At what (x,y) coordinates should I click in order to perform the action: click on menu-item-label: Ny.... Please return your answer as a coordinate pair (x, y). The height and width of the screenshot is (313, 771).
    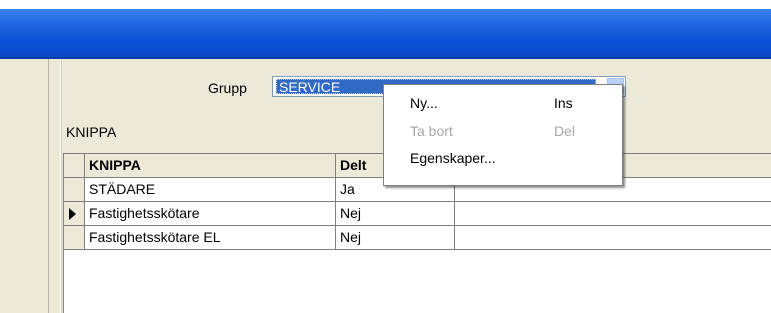
    Looking at the image, I should click on (424, 103).